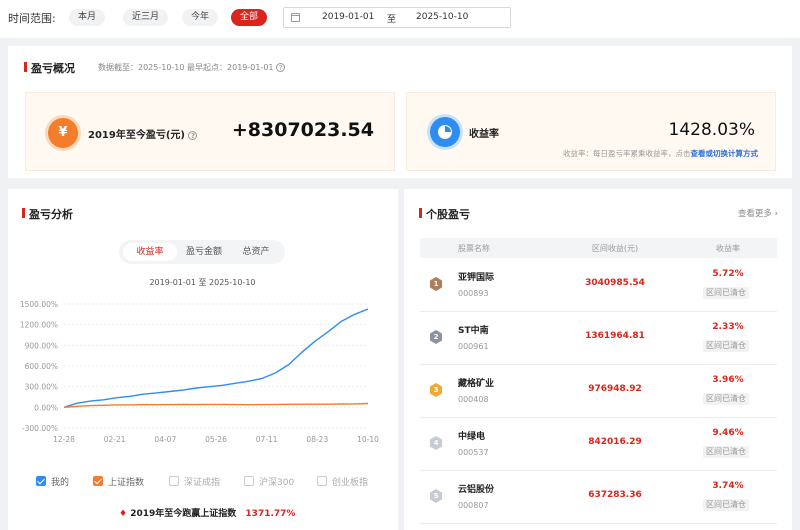 The height and width of the screenshot is (530, 800). Describe the element at coordinates (63, 133) in the screenshot. I see `yuan-coin-icon: ¥` at that location.